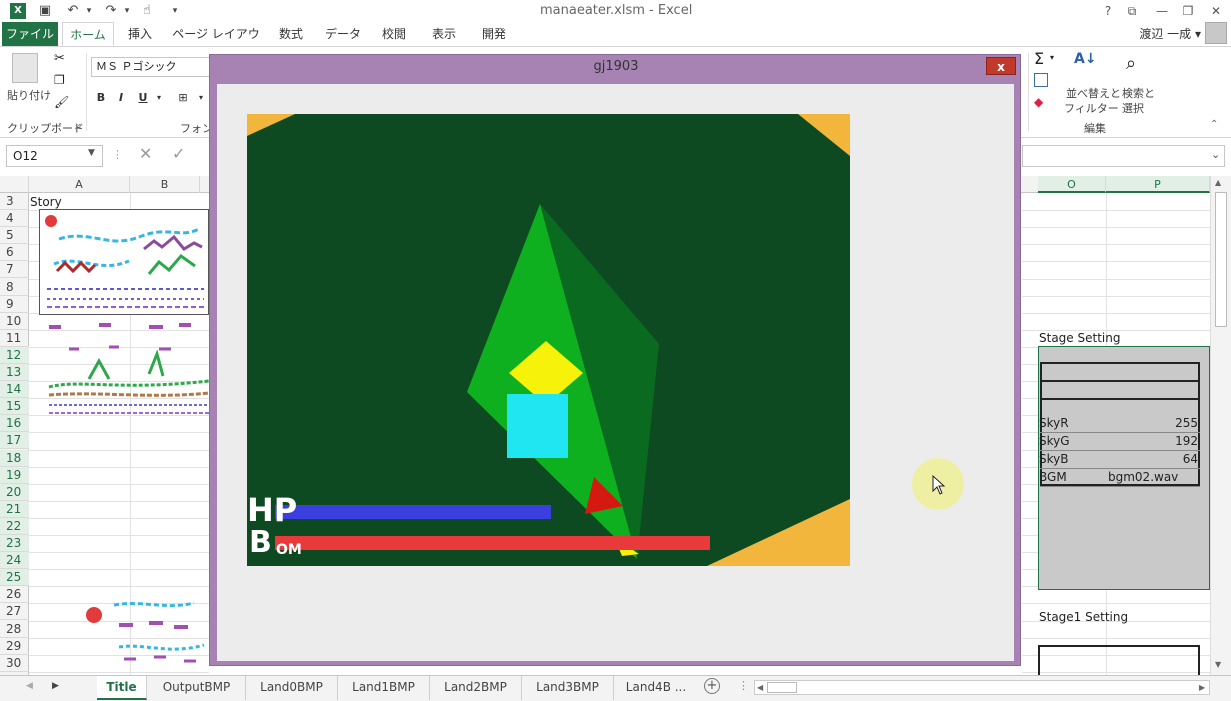  I want to click on row-header: 13, so click(14, 372).